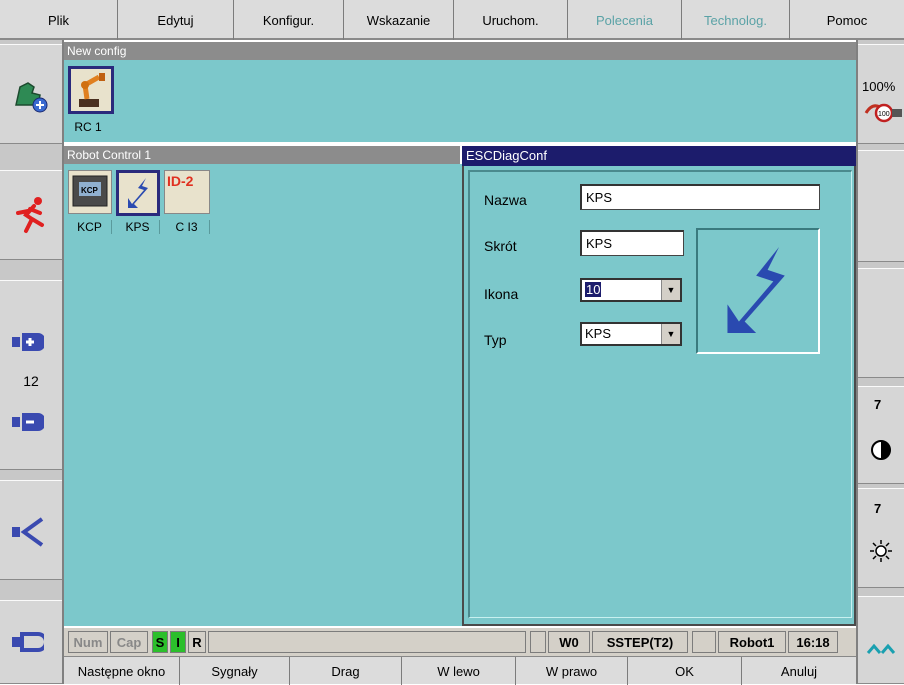  I want to click on icon-preview, so click(758, 291).